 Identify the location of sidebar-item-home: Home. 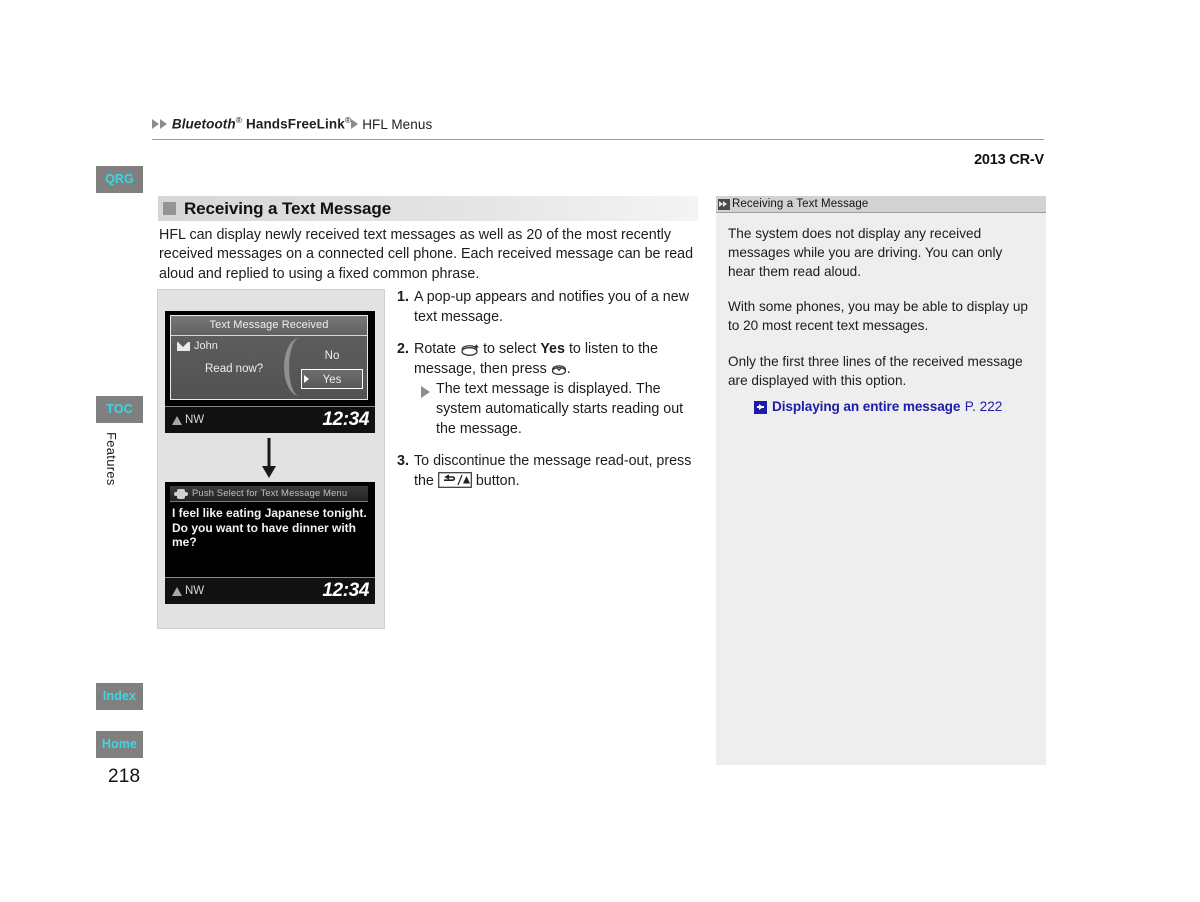
(119, 744).